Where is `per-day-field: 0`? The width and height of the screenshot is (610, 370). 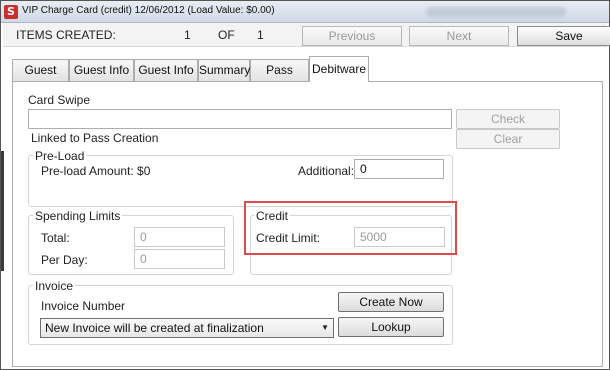
per-day-field: 0 is located at coordinates (179, 259).